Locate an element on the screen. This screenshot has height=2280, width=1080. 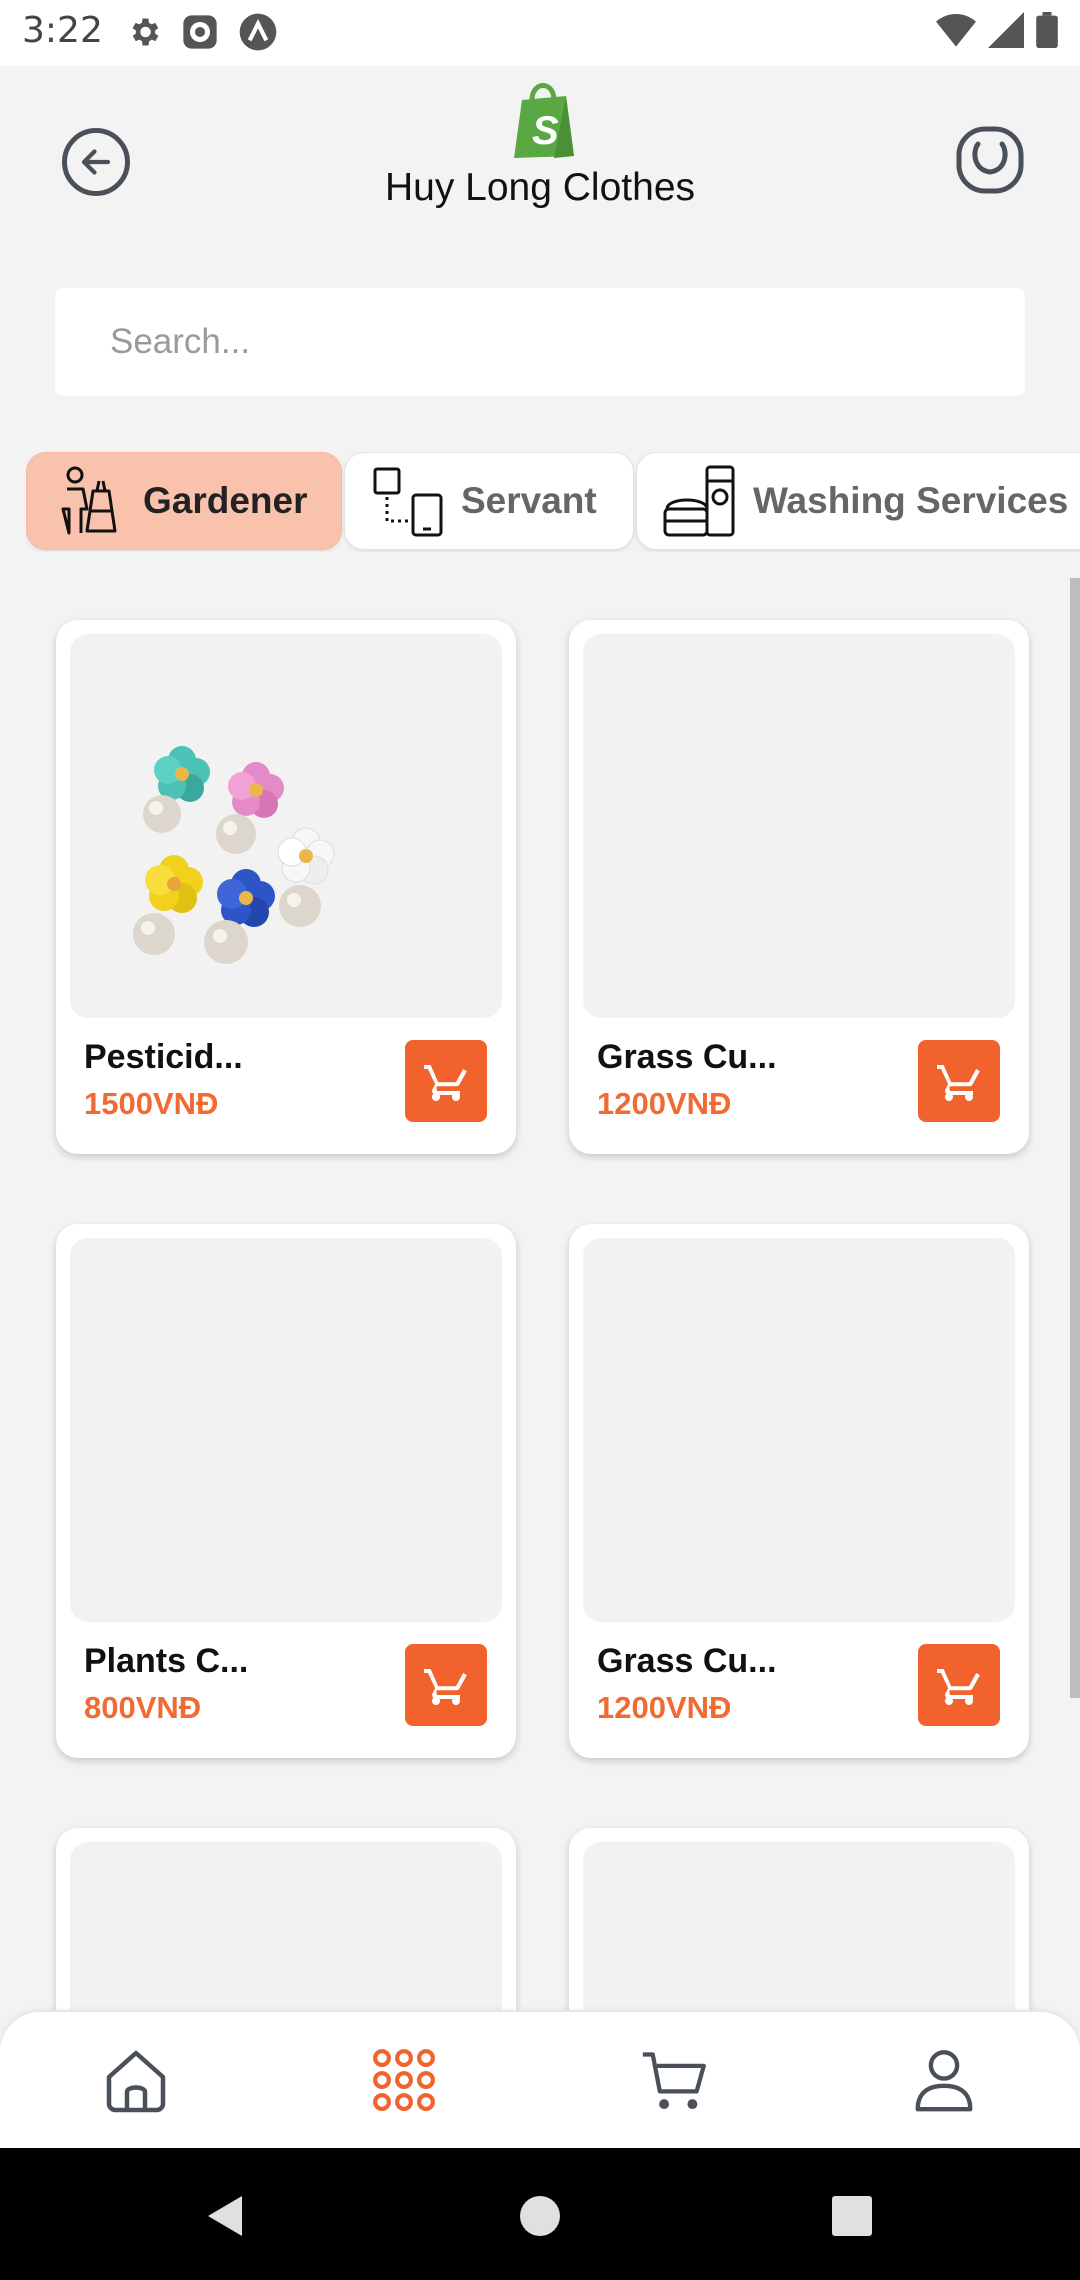
category-tabs: Gardener Servant Washing Services is located at coordinates (553, 502).